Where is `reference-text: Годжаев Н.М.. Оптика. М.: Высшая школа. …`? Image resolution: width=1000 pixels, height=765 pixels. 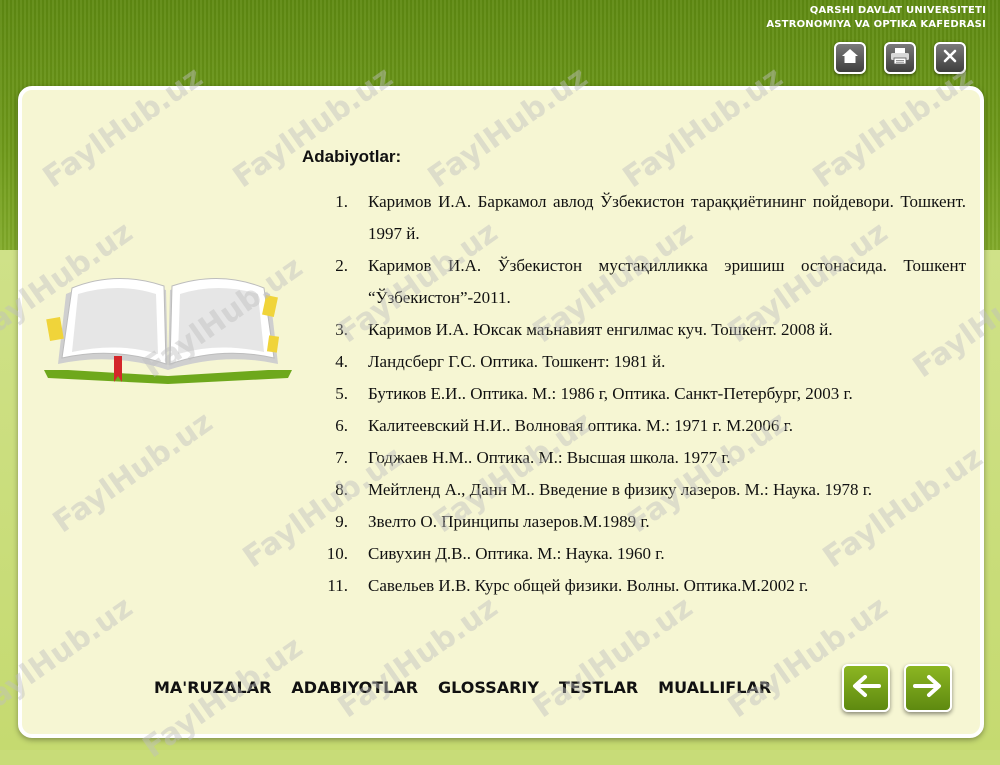 reference-text: Годжаев Н.М.. Оптика. М.: Высшая школа. … is located at coordinates (549, 457).